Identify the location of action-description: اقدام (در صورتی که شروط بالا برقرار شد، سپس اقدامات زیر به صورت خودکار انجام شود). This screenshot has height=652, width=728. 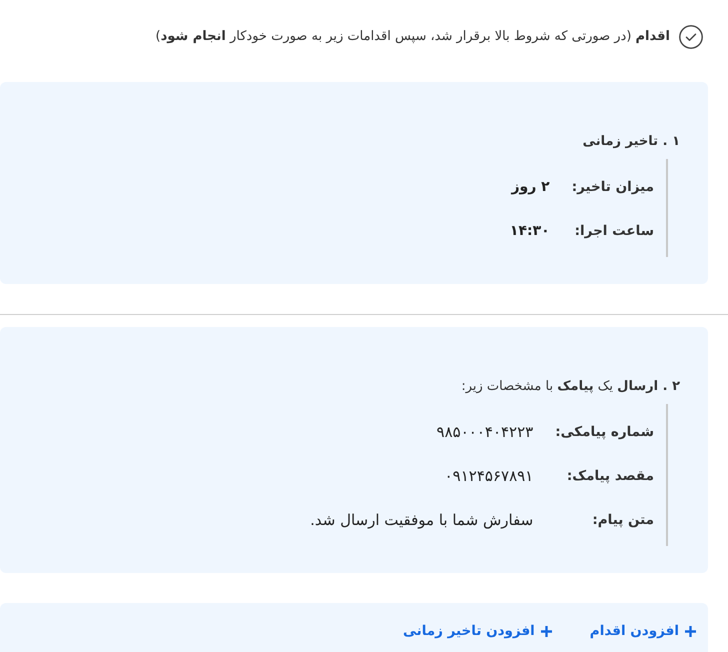
(413, 37).